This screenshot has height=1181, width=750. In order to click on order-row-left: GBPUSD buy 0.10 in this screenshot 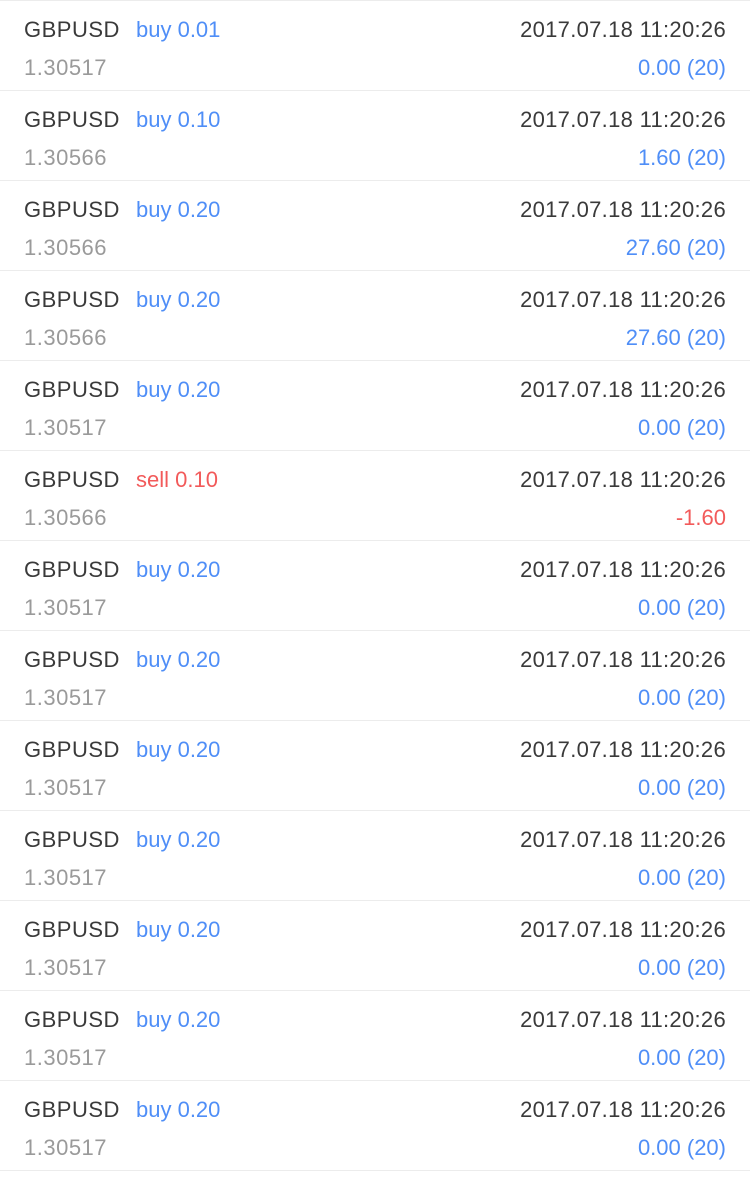, I will do `click(122, 120)`.